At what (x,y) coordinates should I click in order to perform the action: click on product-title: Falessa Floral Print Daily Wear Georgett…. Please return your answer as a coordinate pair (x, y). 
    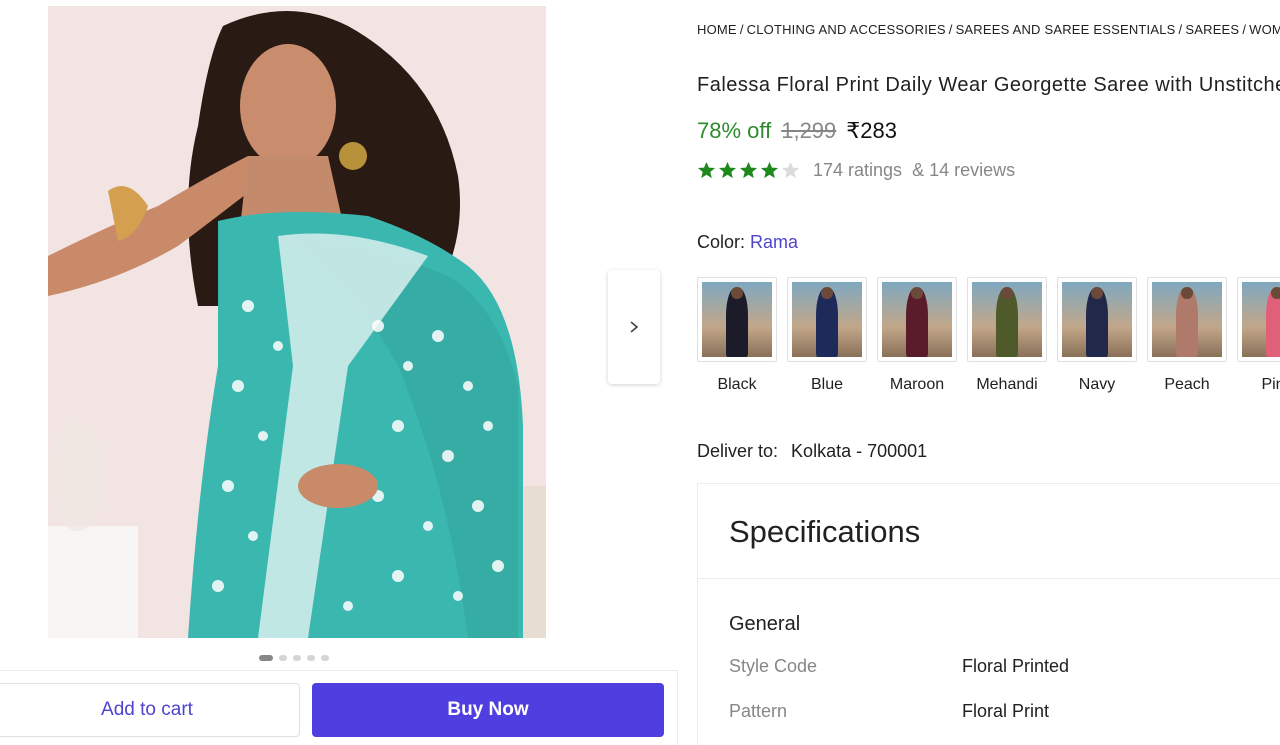
    Looking at the image, I should click on (988, 85).